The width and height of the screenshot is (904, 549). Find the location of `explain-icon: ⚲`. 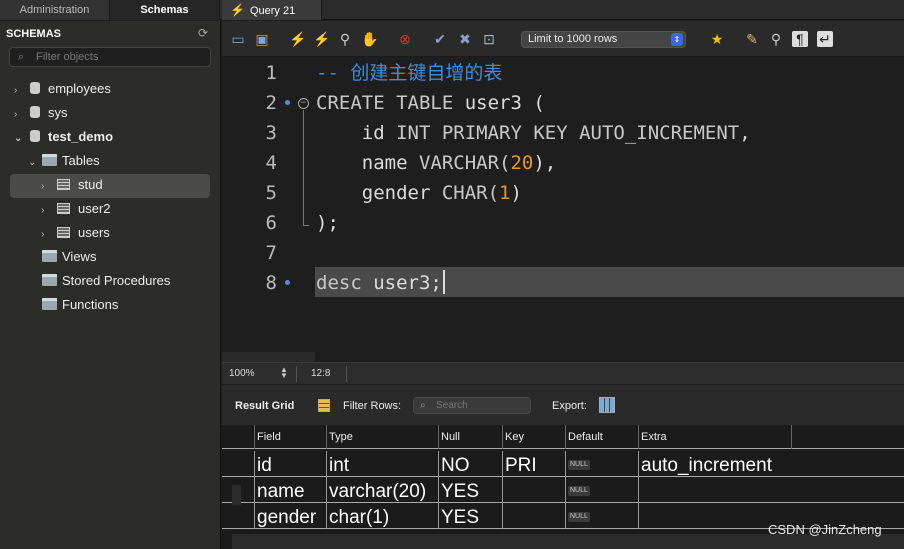

explain-icon: ⚲ is located at coordinates (345, 39).